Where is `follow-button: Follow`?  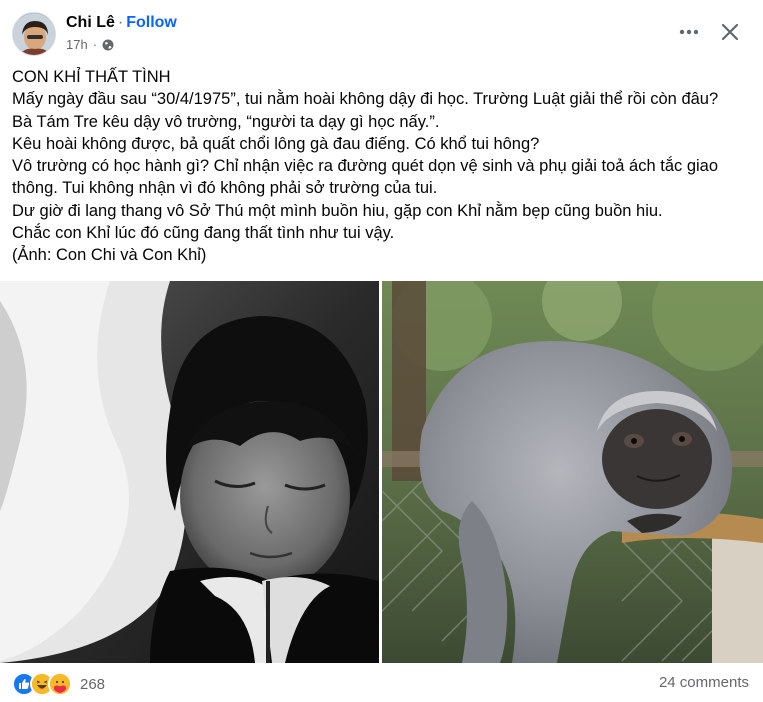
follow-button: Follow is located at coordinates (151, 22).